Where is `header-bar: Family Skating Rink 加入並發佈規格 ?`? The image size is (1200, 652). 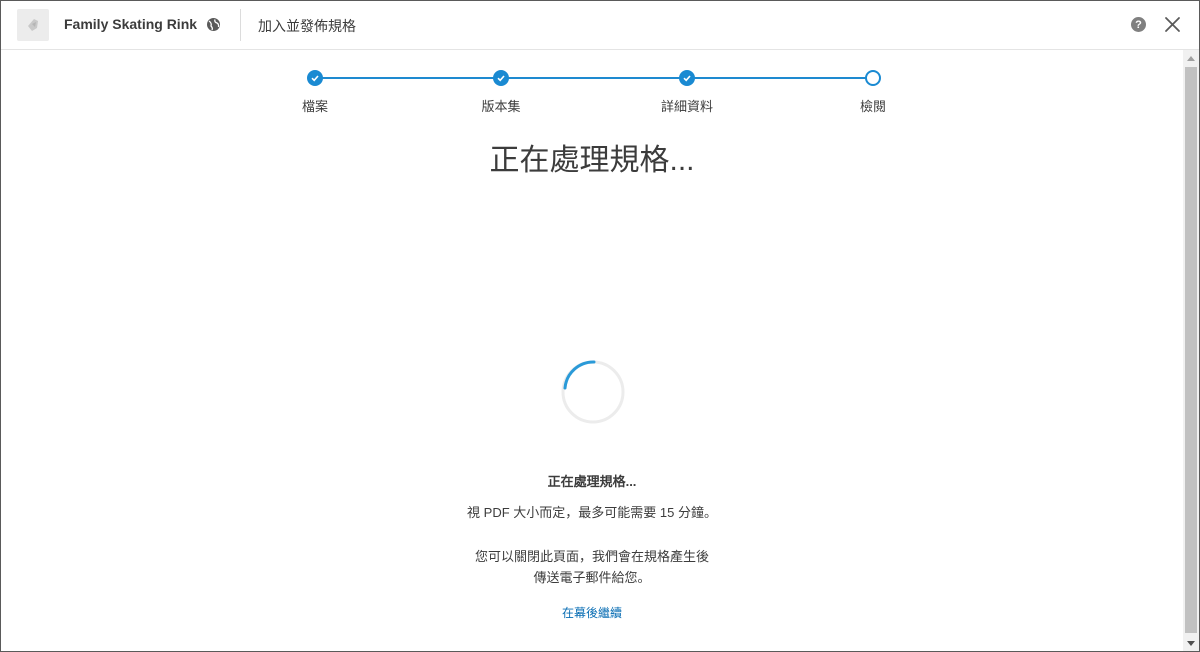
header-bar: Family Skating Rink 加入並發佈規格 ? is located at coordinates (600, 25).